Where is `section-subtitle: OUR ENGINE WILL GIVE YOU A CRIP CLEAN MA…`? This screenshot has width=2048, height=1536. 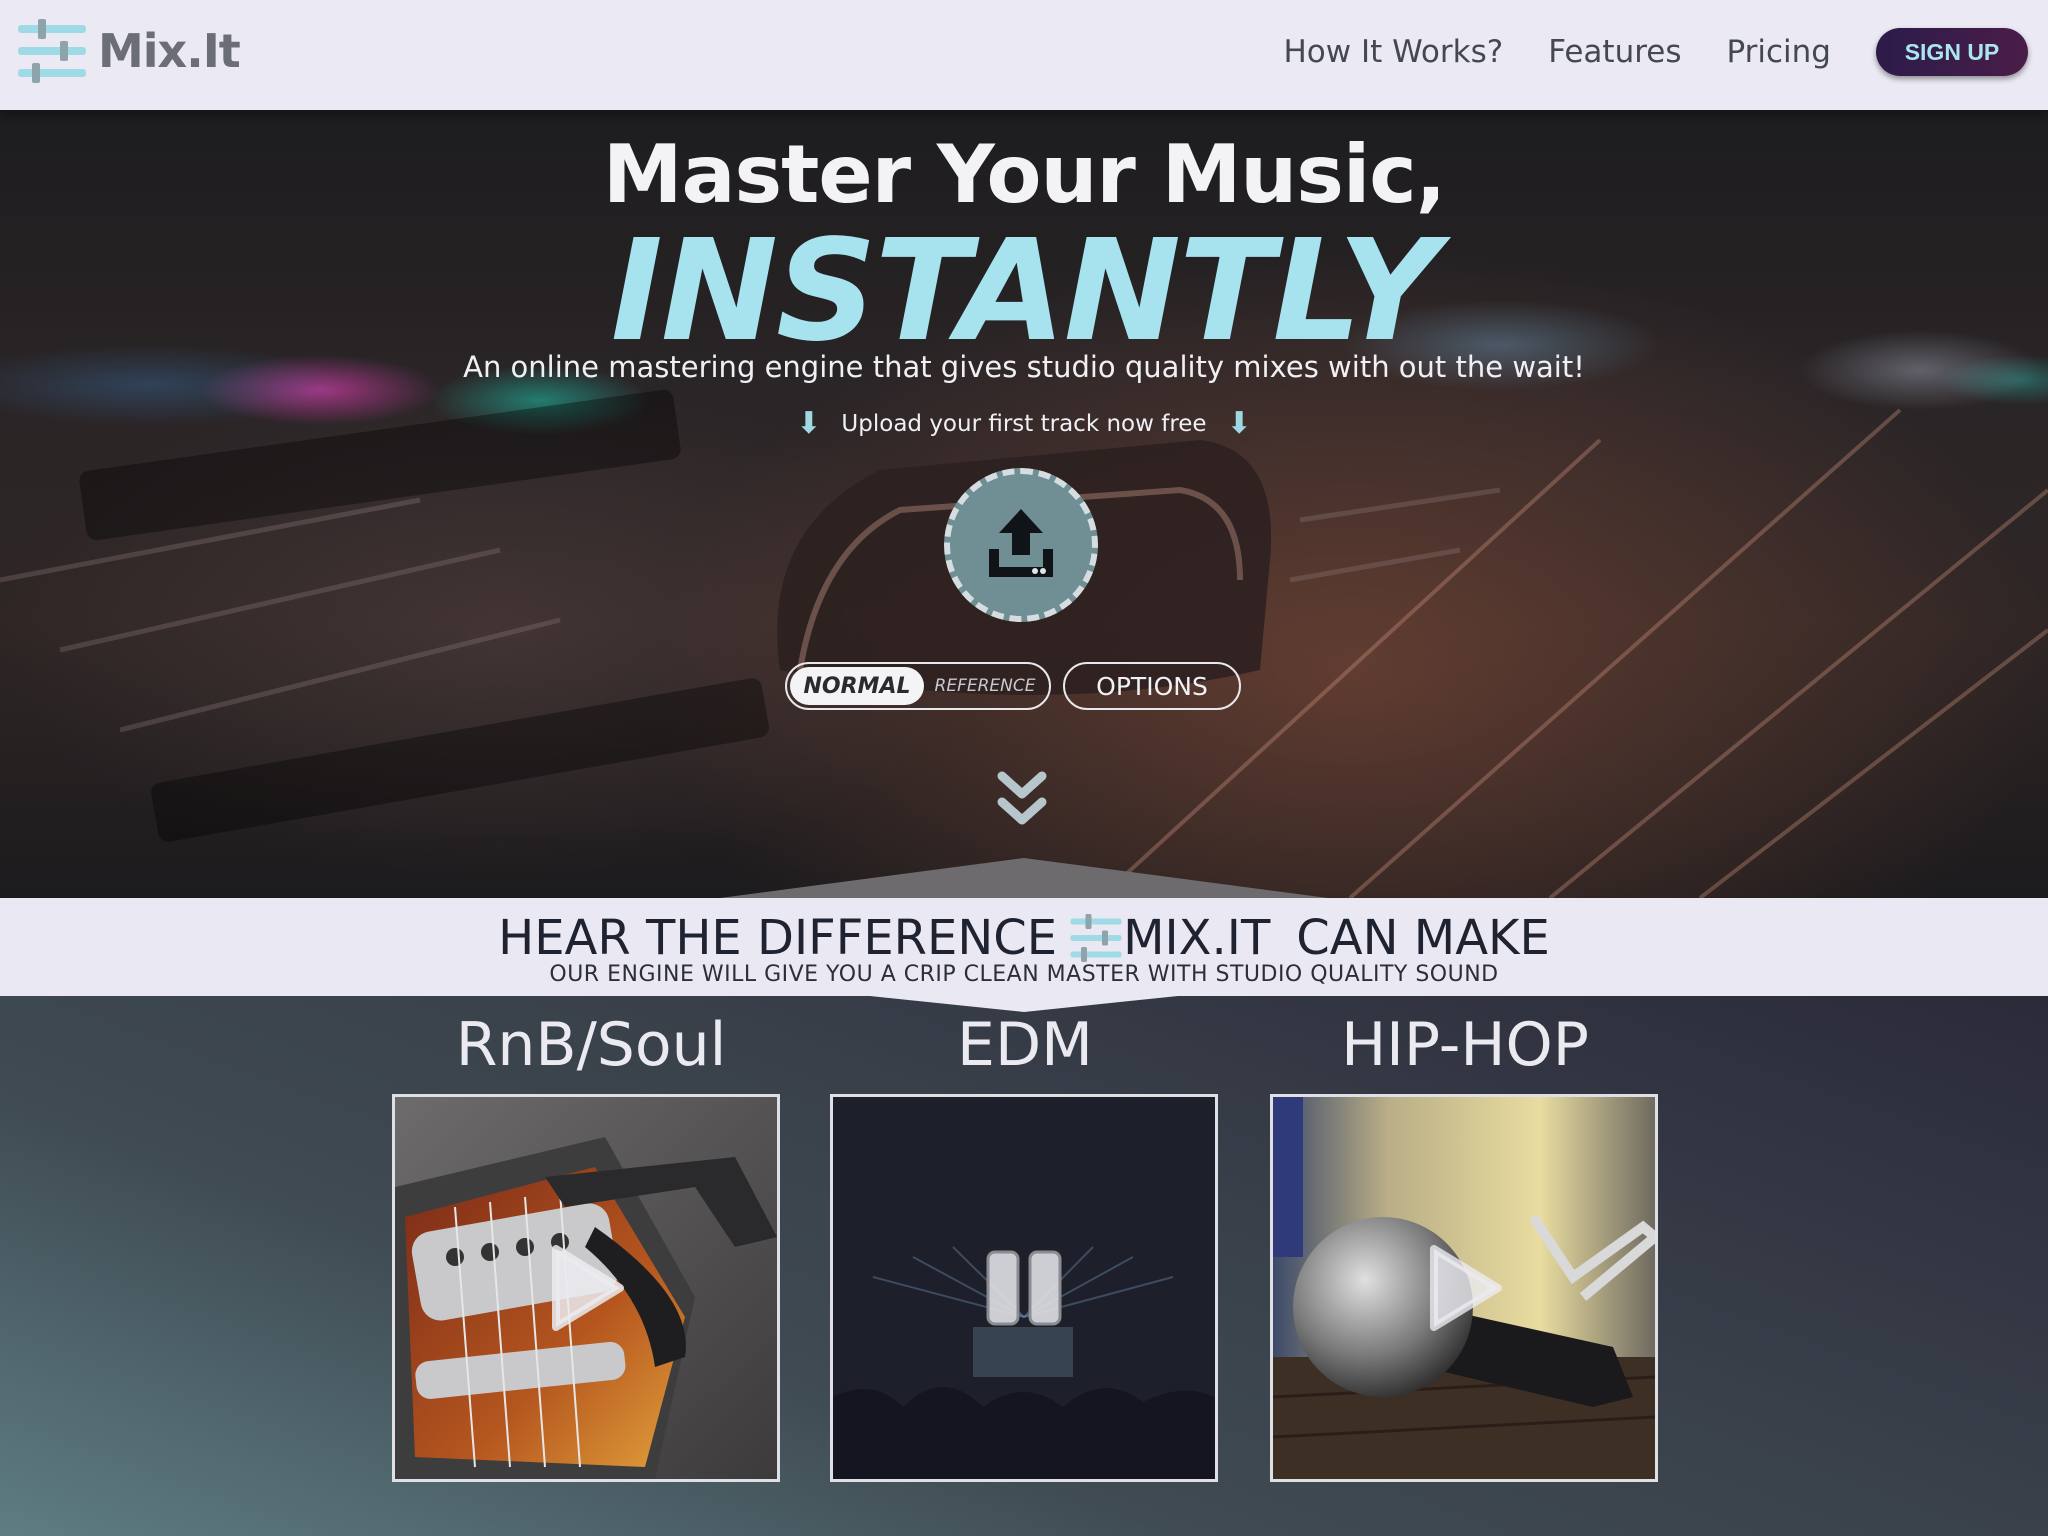 section-subtitle: OUR ENGINE WILL GIVE YOU A CRIP CLEAN MA… is located at coordinates (1024, 974).